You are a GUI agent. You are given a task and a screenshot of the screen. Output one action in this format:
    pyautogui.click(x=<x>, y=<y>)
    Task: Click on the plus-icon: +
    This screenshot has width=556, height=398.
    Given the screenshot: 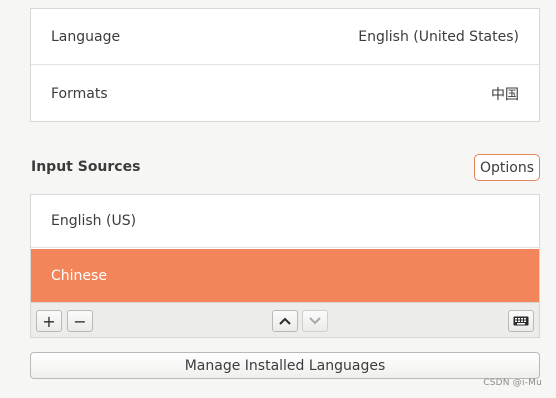 What is the action you would take?
    pyautogui.click(x=49, y=321)
    